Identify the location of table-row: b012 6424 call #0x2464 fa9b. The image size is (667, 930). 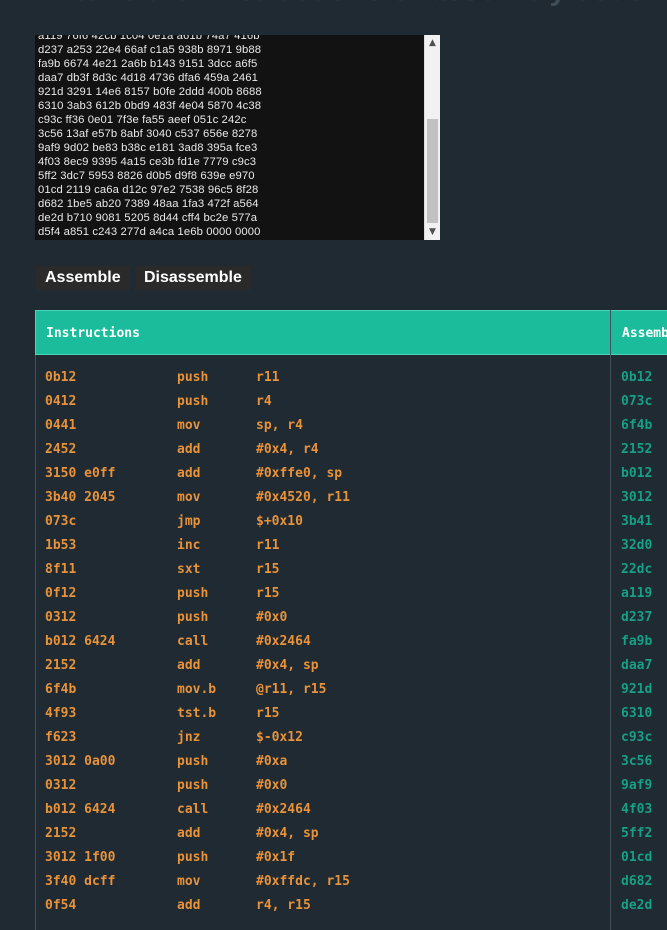
(351, 642).